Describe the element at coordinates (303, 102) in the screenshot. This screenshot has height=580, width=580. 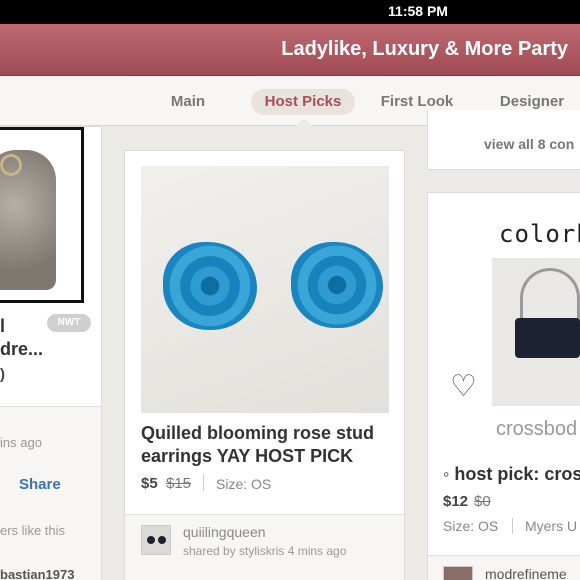
I see `tab-host-picks: Host Picks` at that location.